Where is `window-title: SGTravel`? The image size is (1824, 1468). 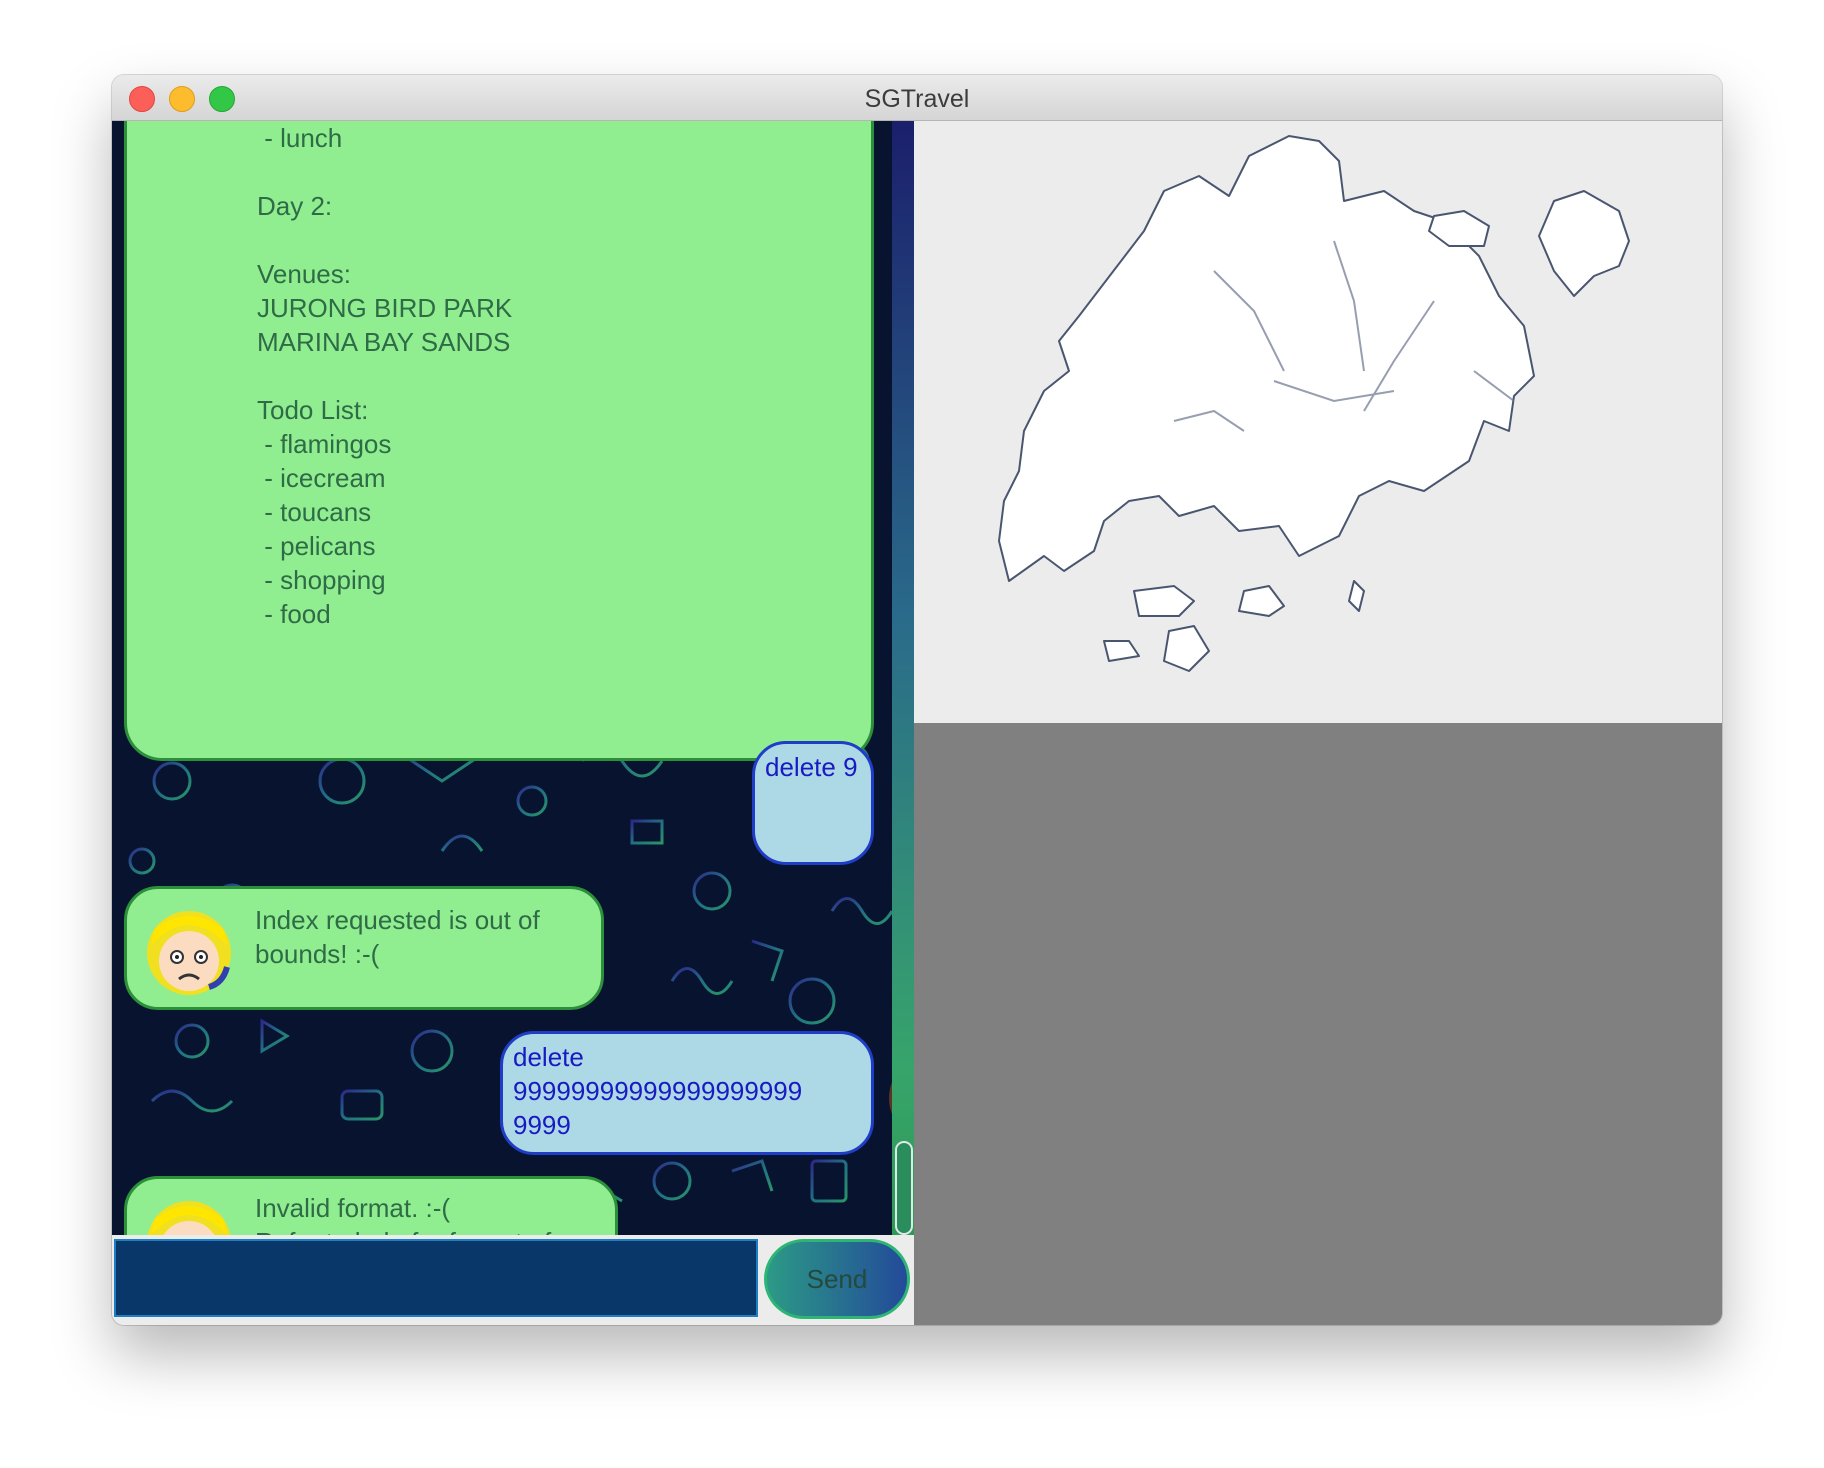
window-title: SGTravel is located at coordinates (917, 99).